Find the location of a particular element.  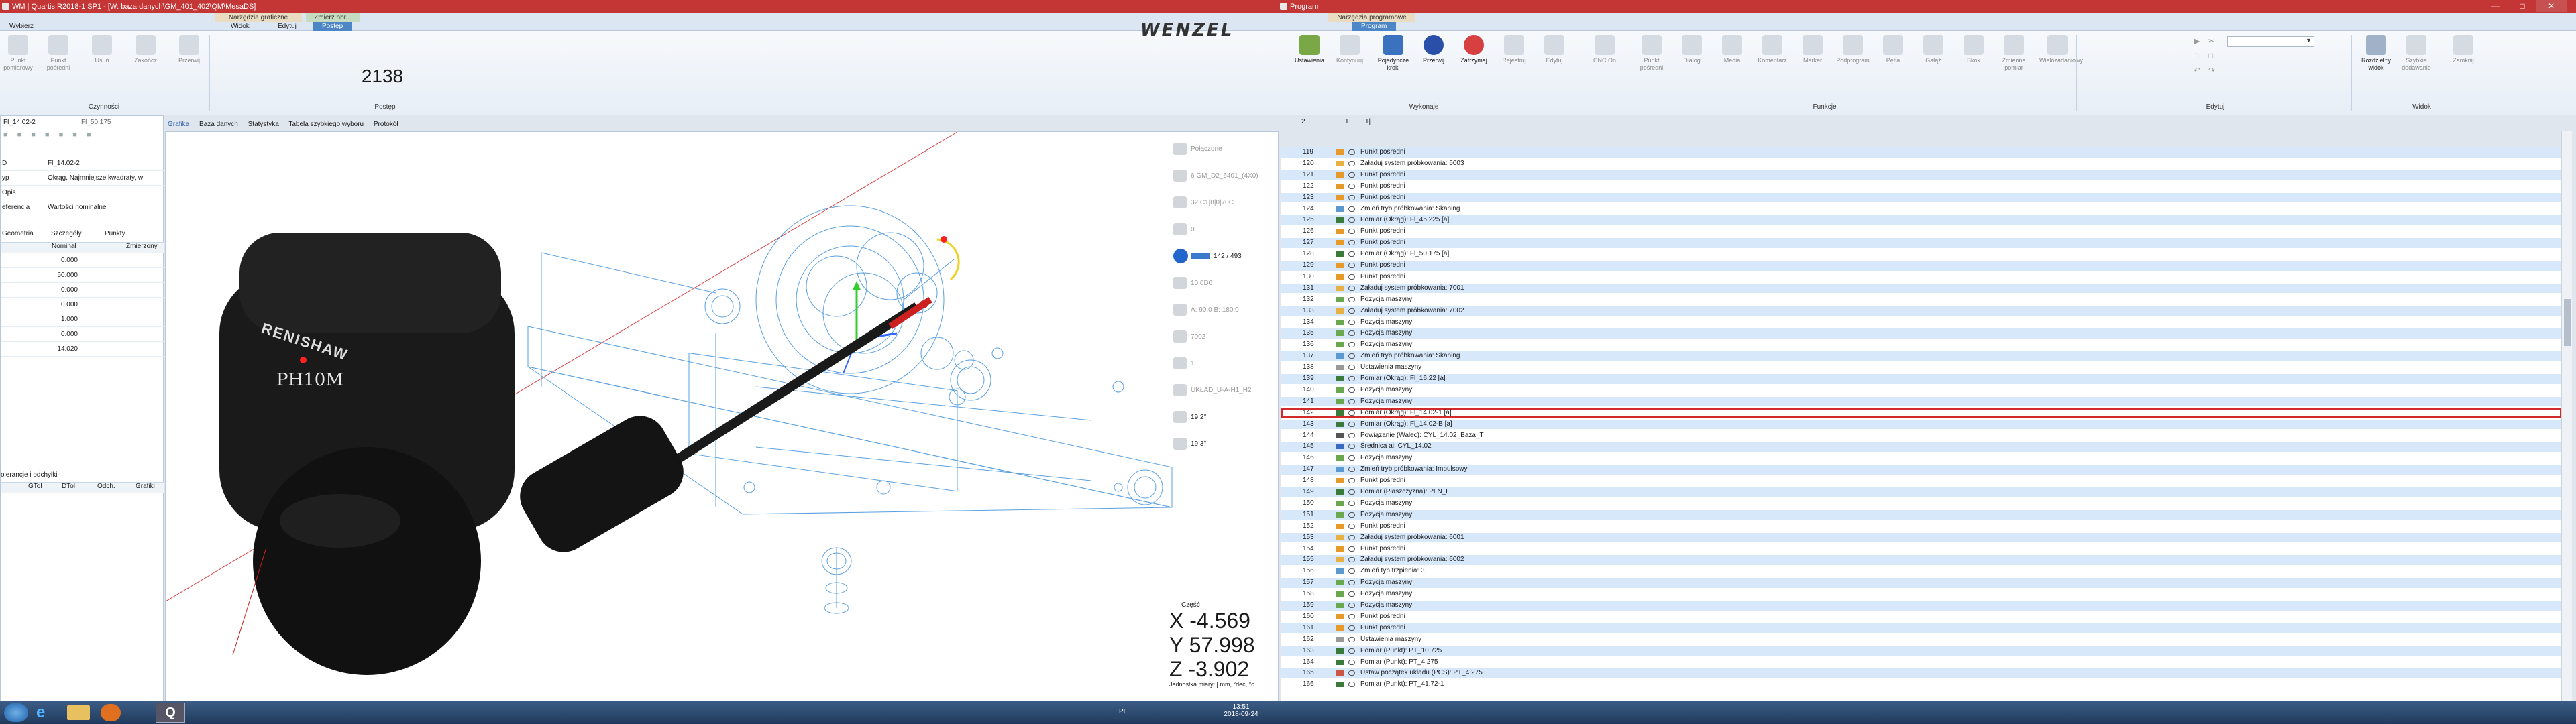

program-row: 152 Punkt pośredni is located at coordinates (1921, 526).